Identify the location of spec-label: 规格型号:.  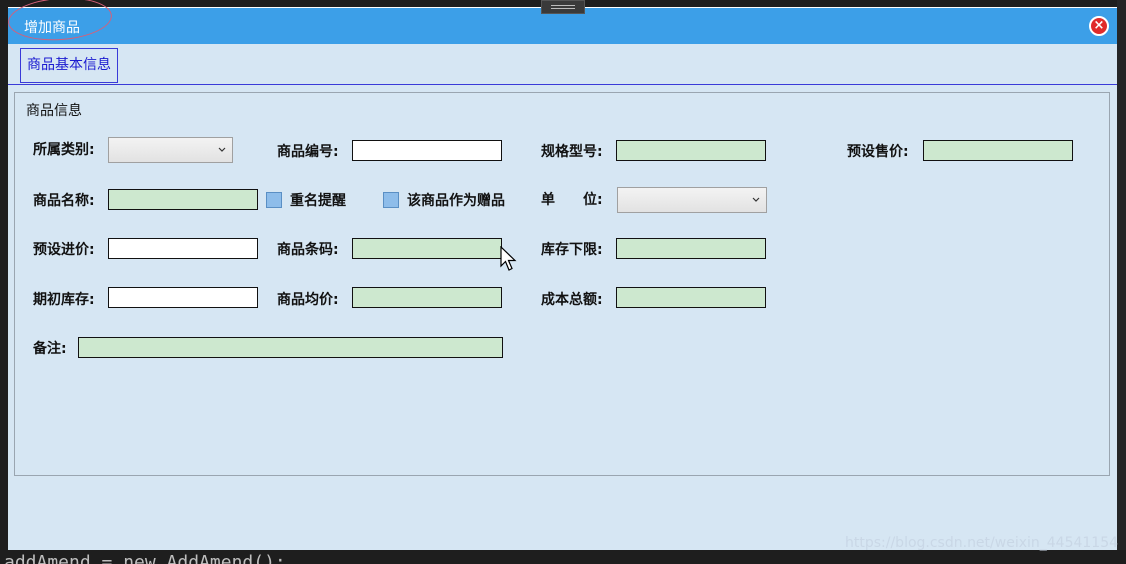
(572, 152).